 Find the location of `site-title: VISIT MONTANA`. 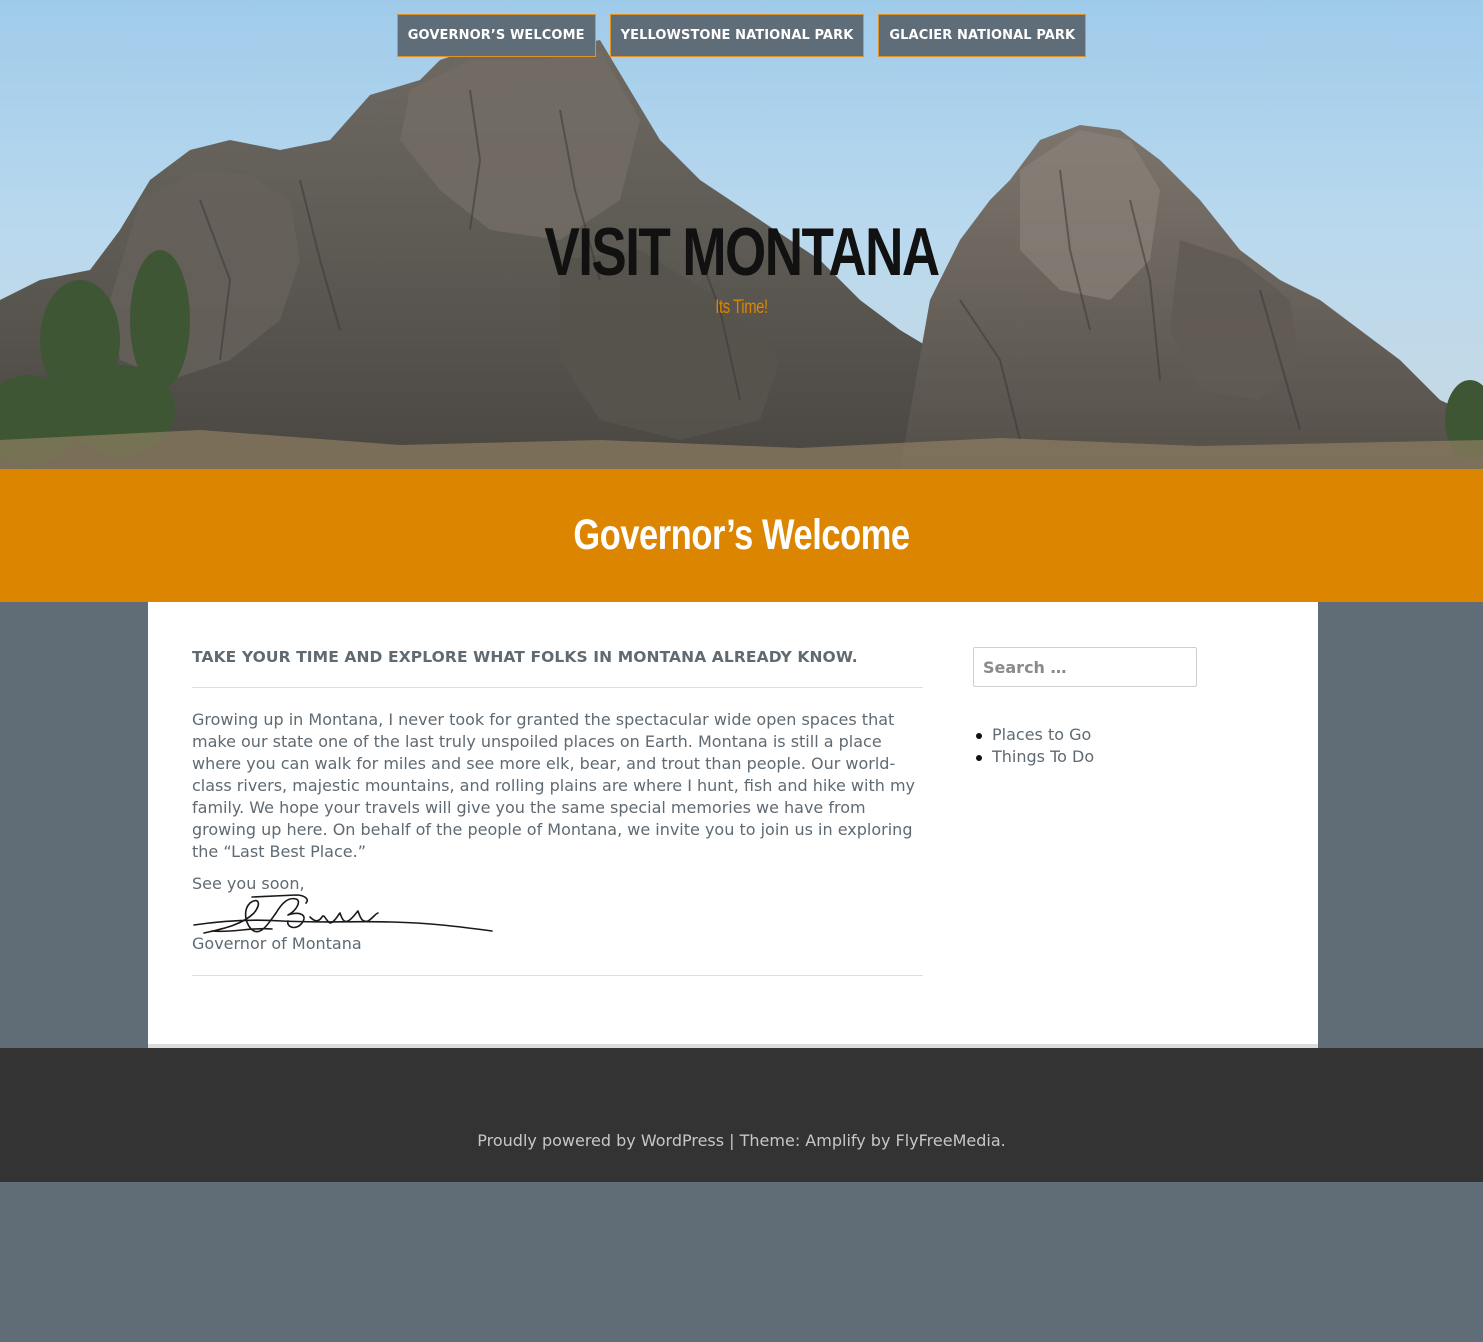

site-title: VISIT MONTANA is located at coordinates (741, 252).